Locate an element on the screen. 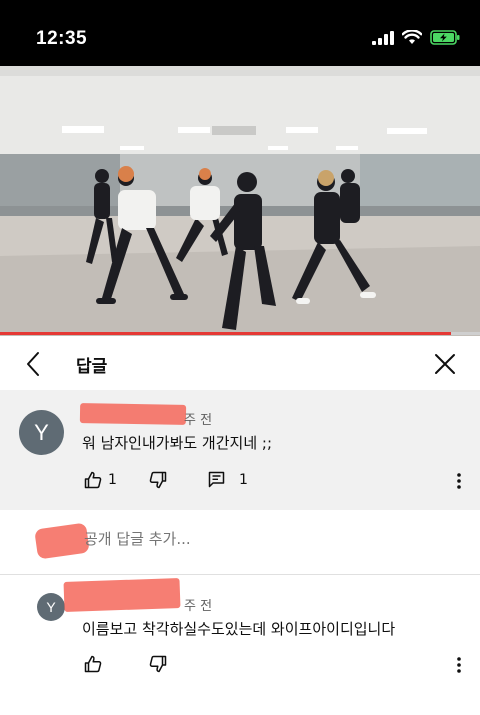  like-button: 1 is located at coordinates (100, 480).